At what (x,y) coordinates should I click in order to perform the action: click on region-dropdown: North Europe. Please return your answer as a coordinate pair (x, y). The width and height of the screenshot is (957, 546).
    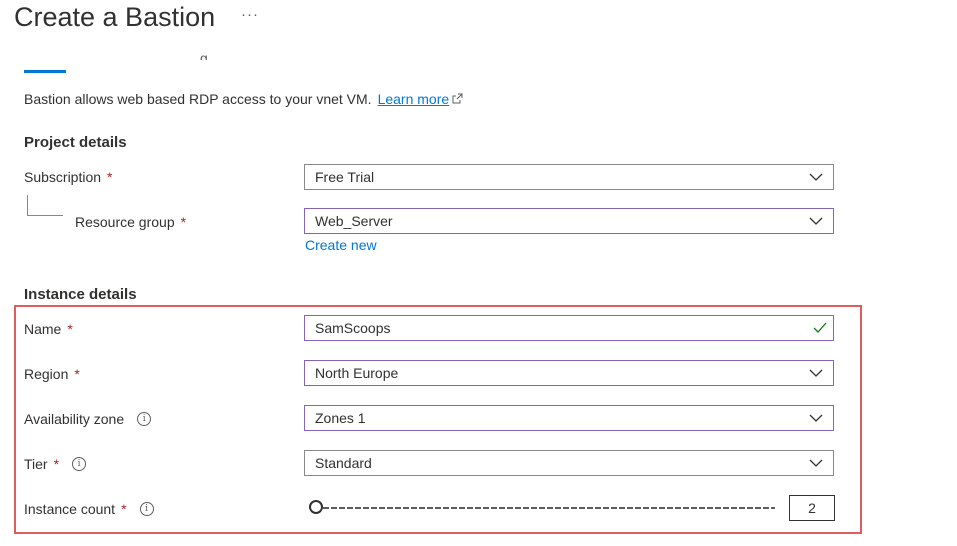
    Looking at the image, I should click on (569, 373).